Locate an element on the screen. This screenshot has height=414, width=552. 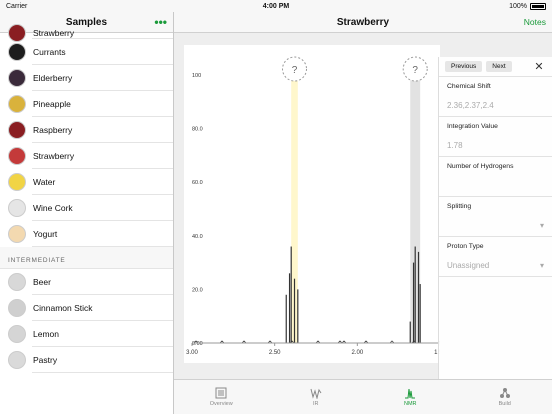
sidebar-item-cinnamon-stick: Cinnamon Stick is located at coordinates (86, 308).